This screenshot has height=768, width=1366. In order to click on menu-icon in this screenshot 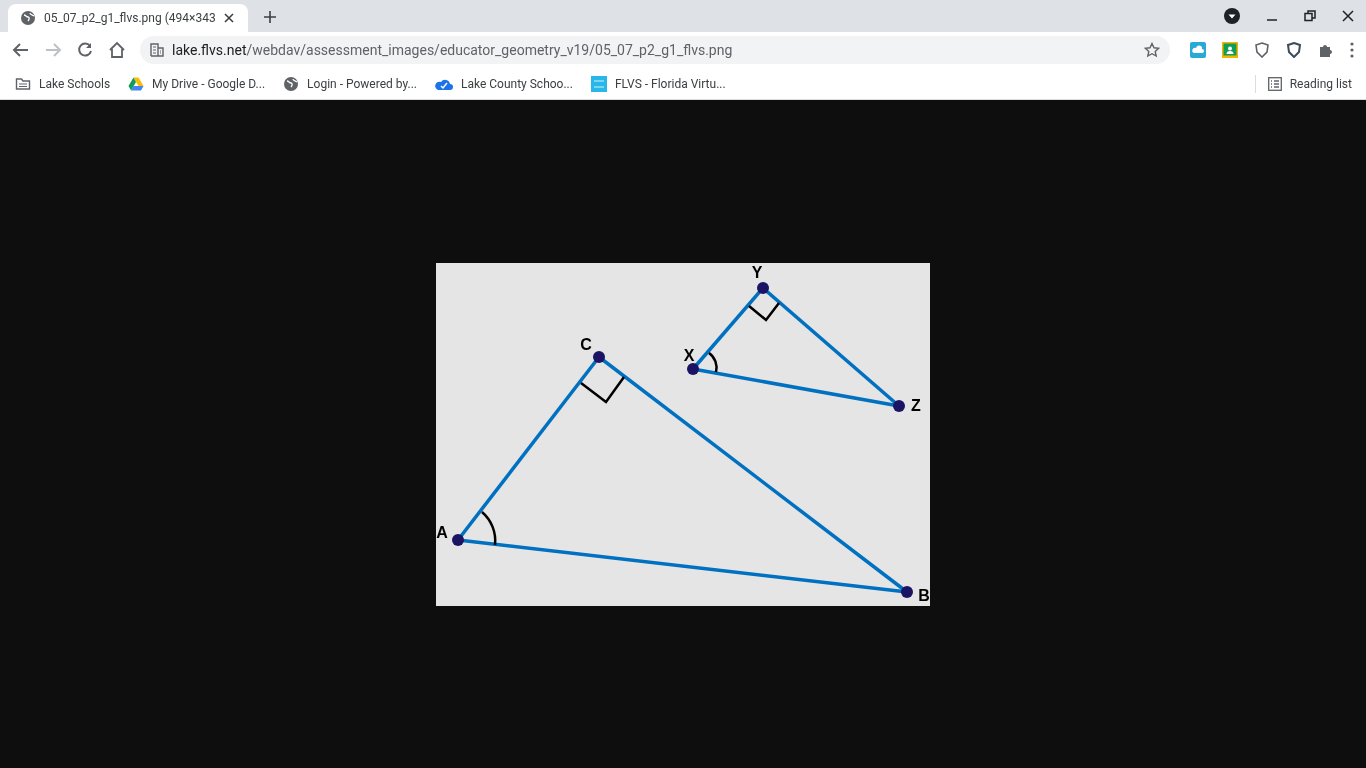, I will do `click(1352, 50)`.